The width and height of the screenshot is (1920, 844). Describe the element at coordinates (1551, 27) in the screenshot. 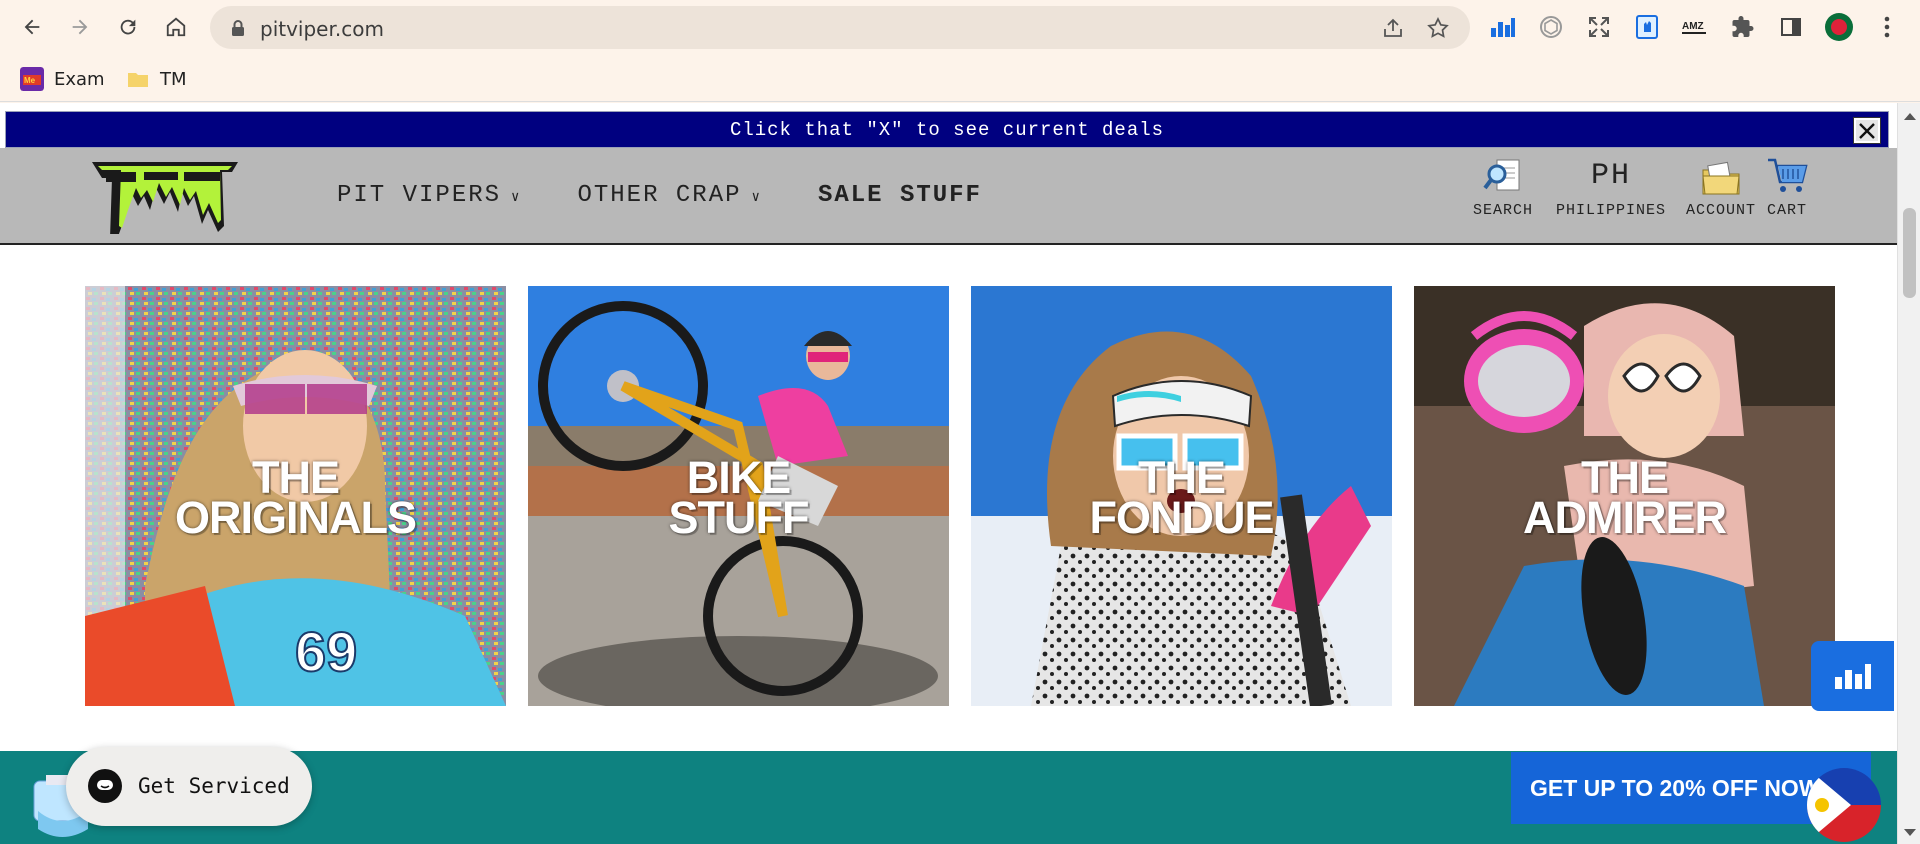

I see `cube-extension-icon` at that location.